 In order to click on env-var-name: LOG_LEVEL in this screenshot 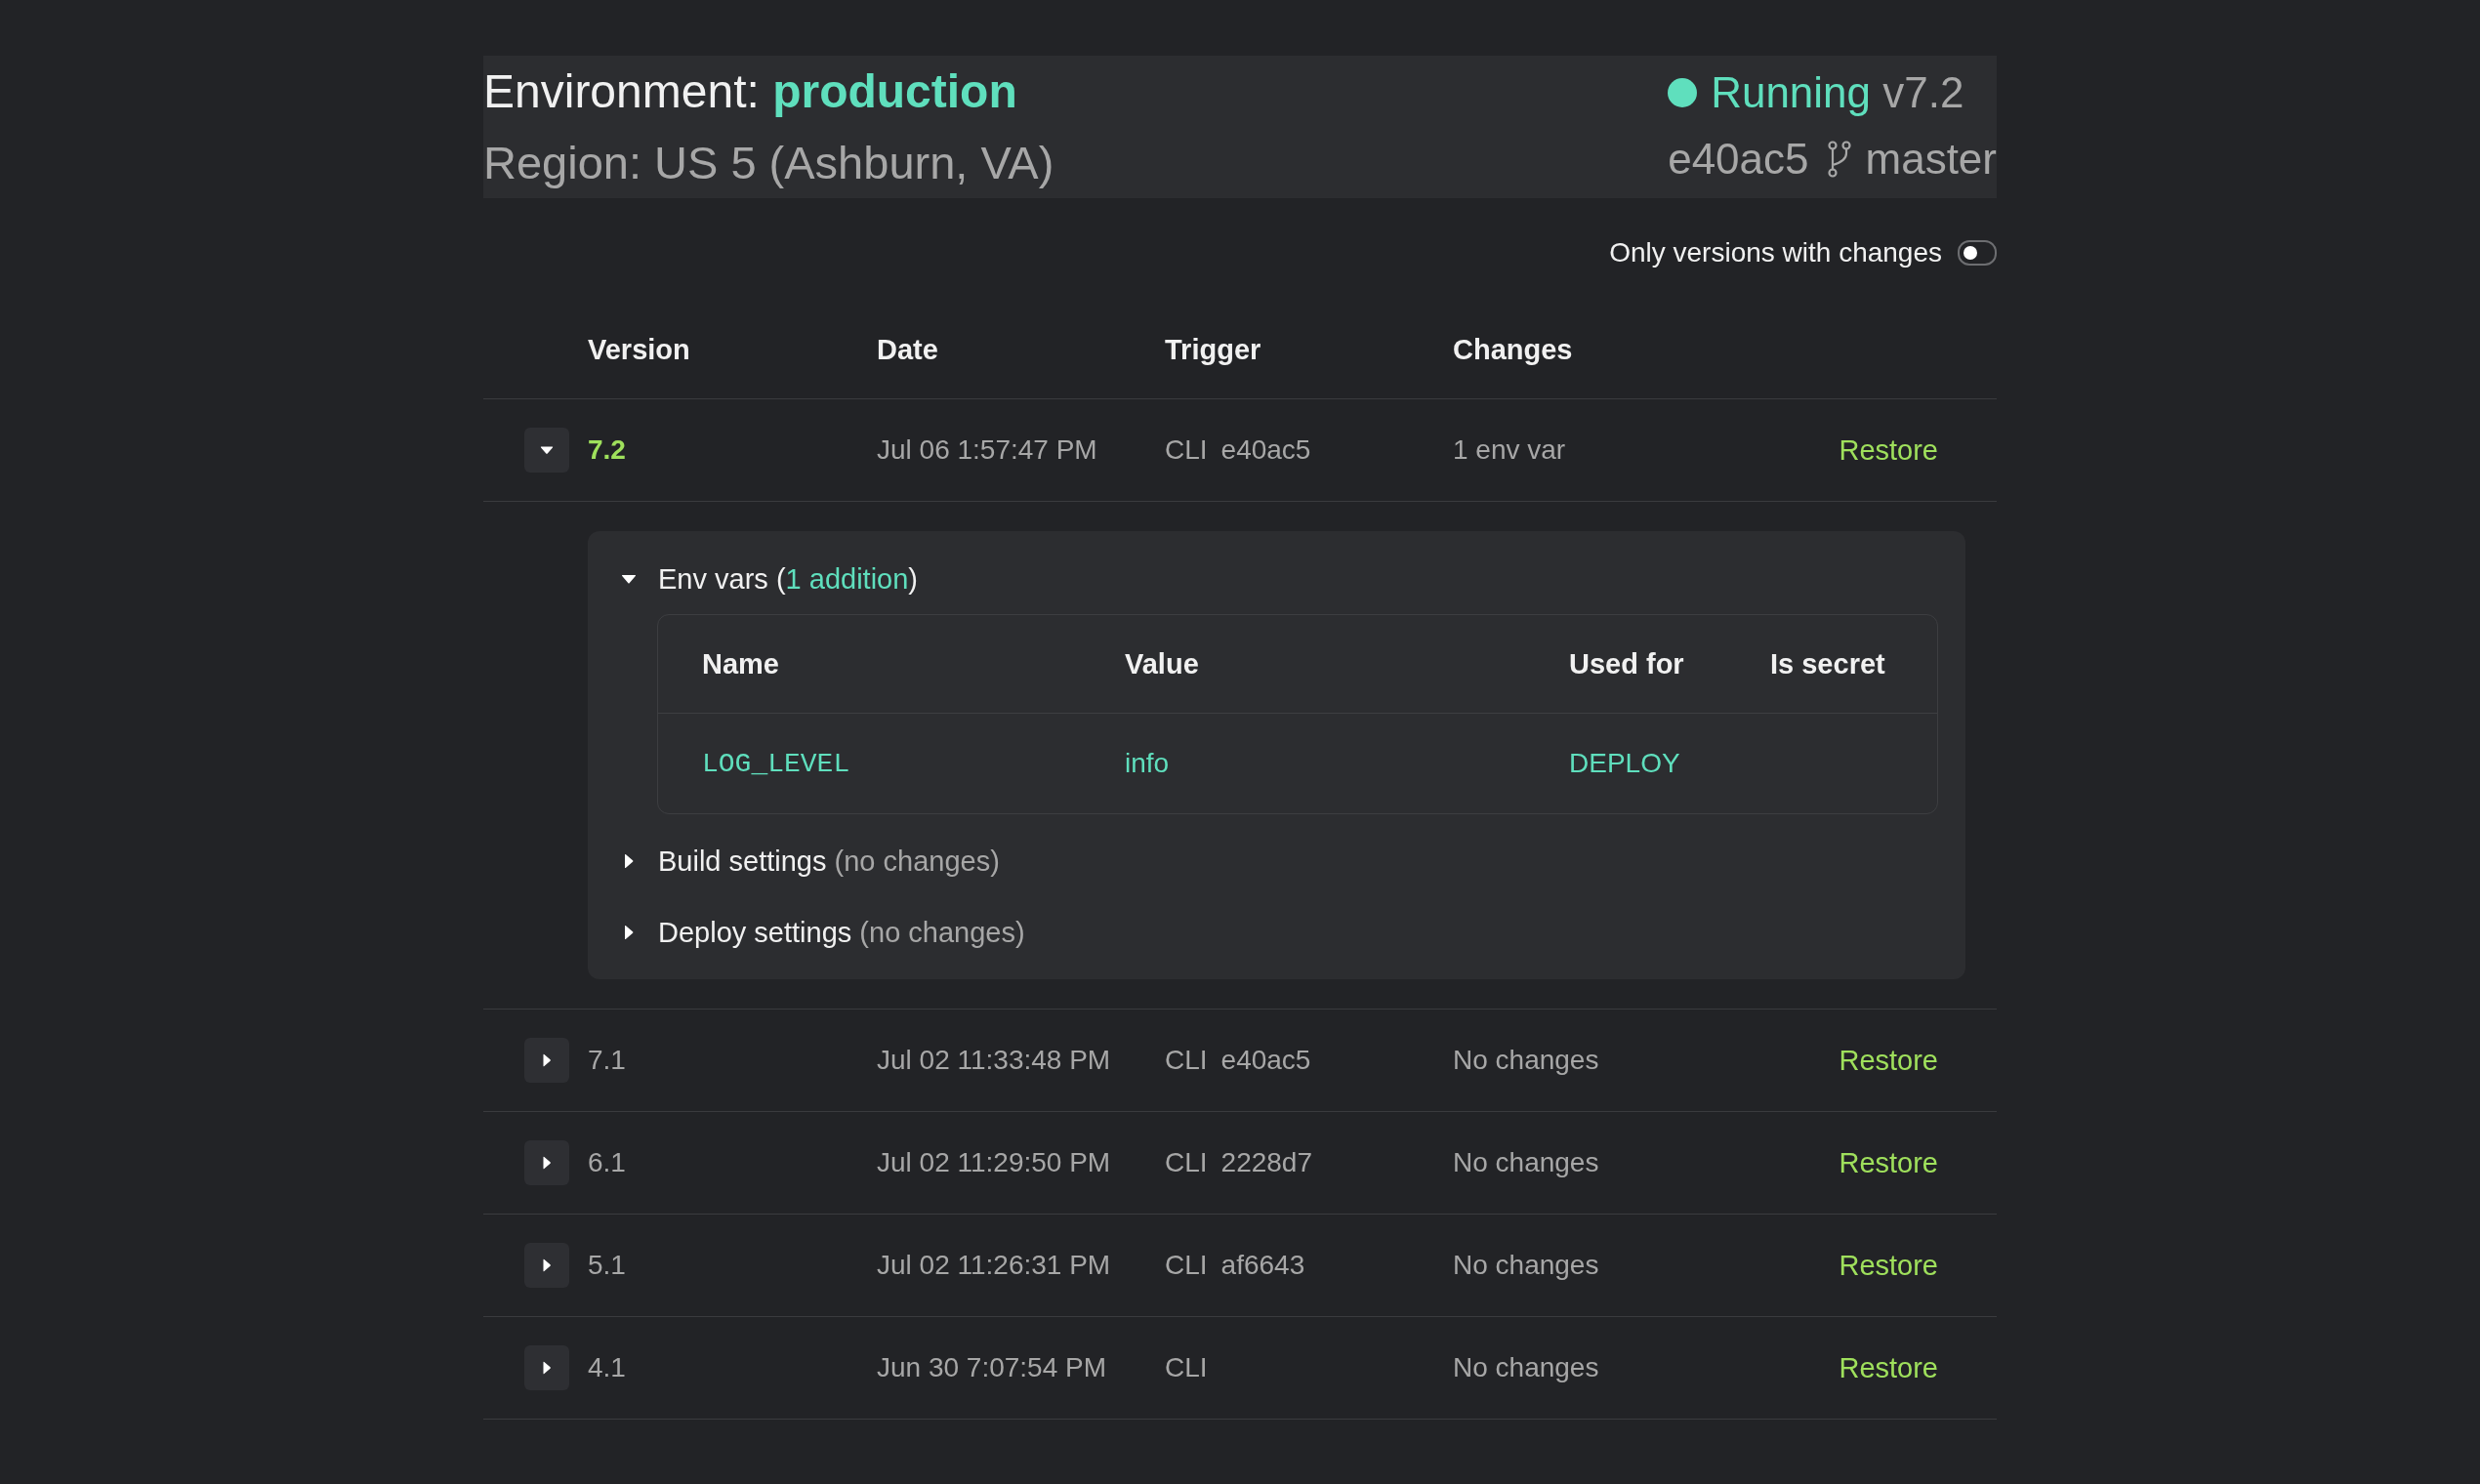, I will do `click(776, 764)`.